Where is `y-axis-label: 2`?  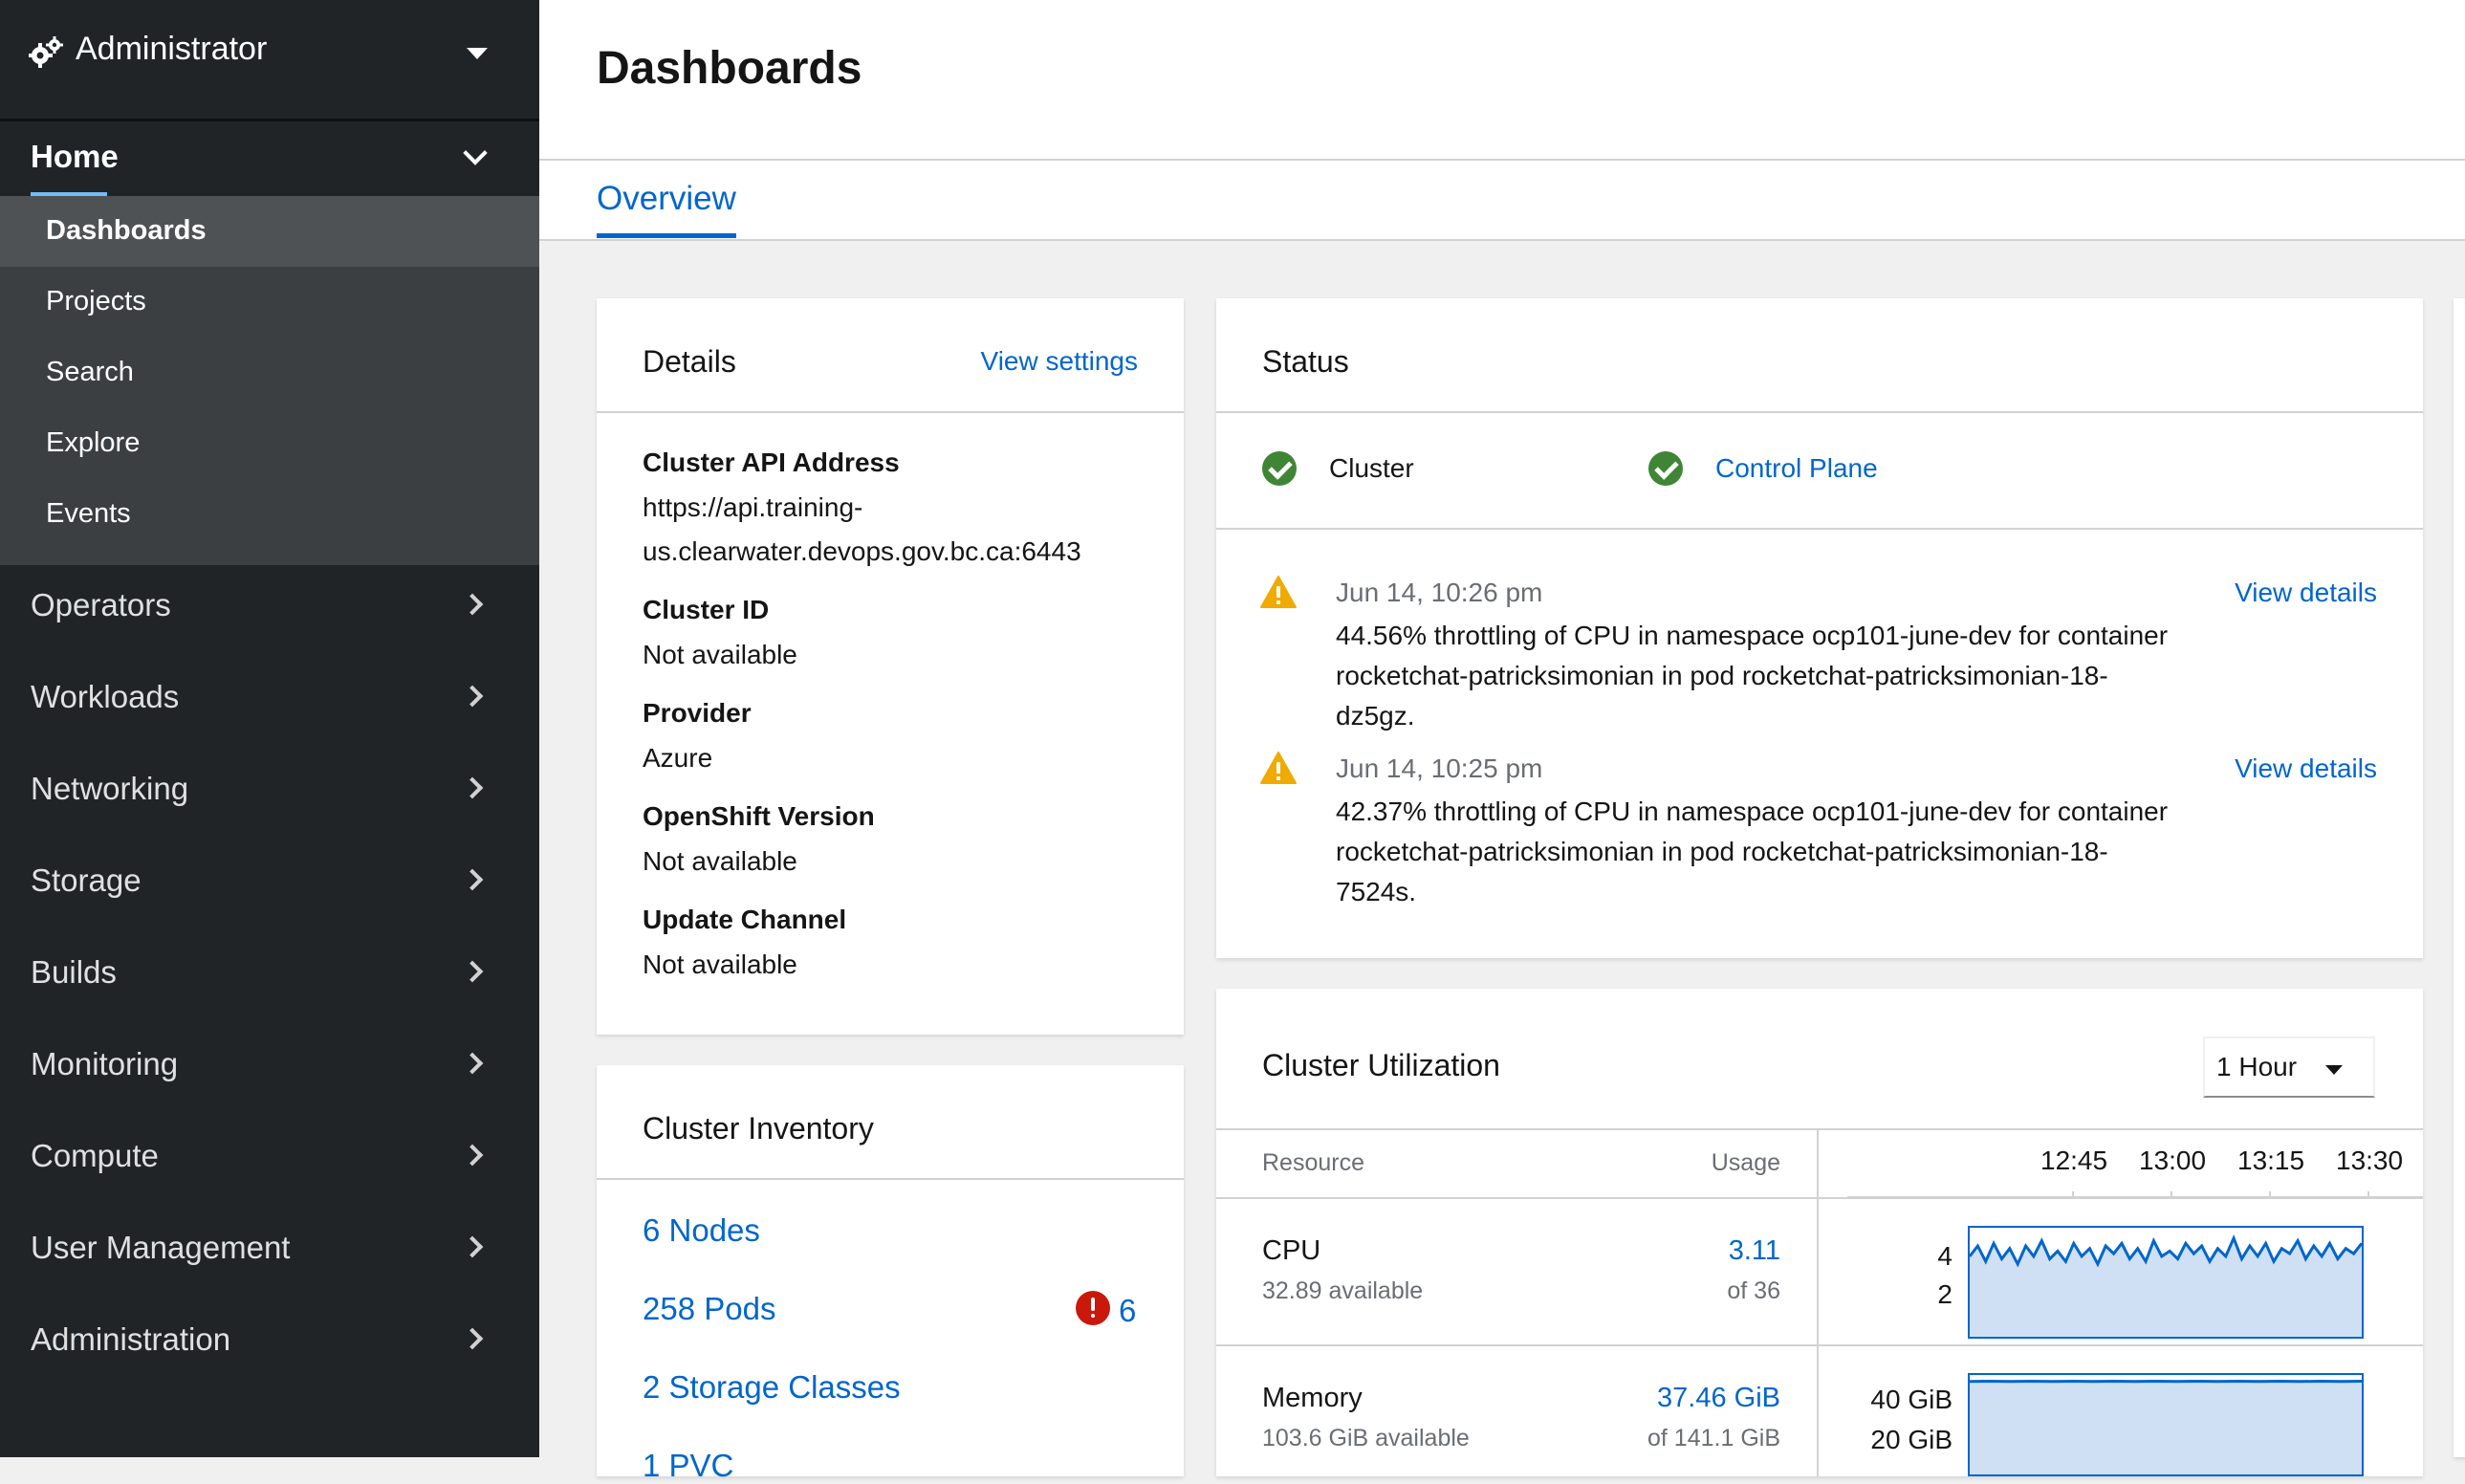 y-axis-label: 2 is located at coordinates (1895, 1295).